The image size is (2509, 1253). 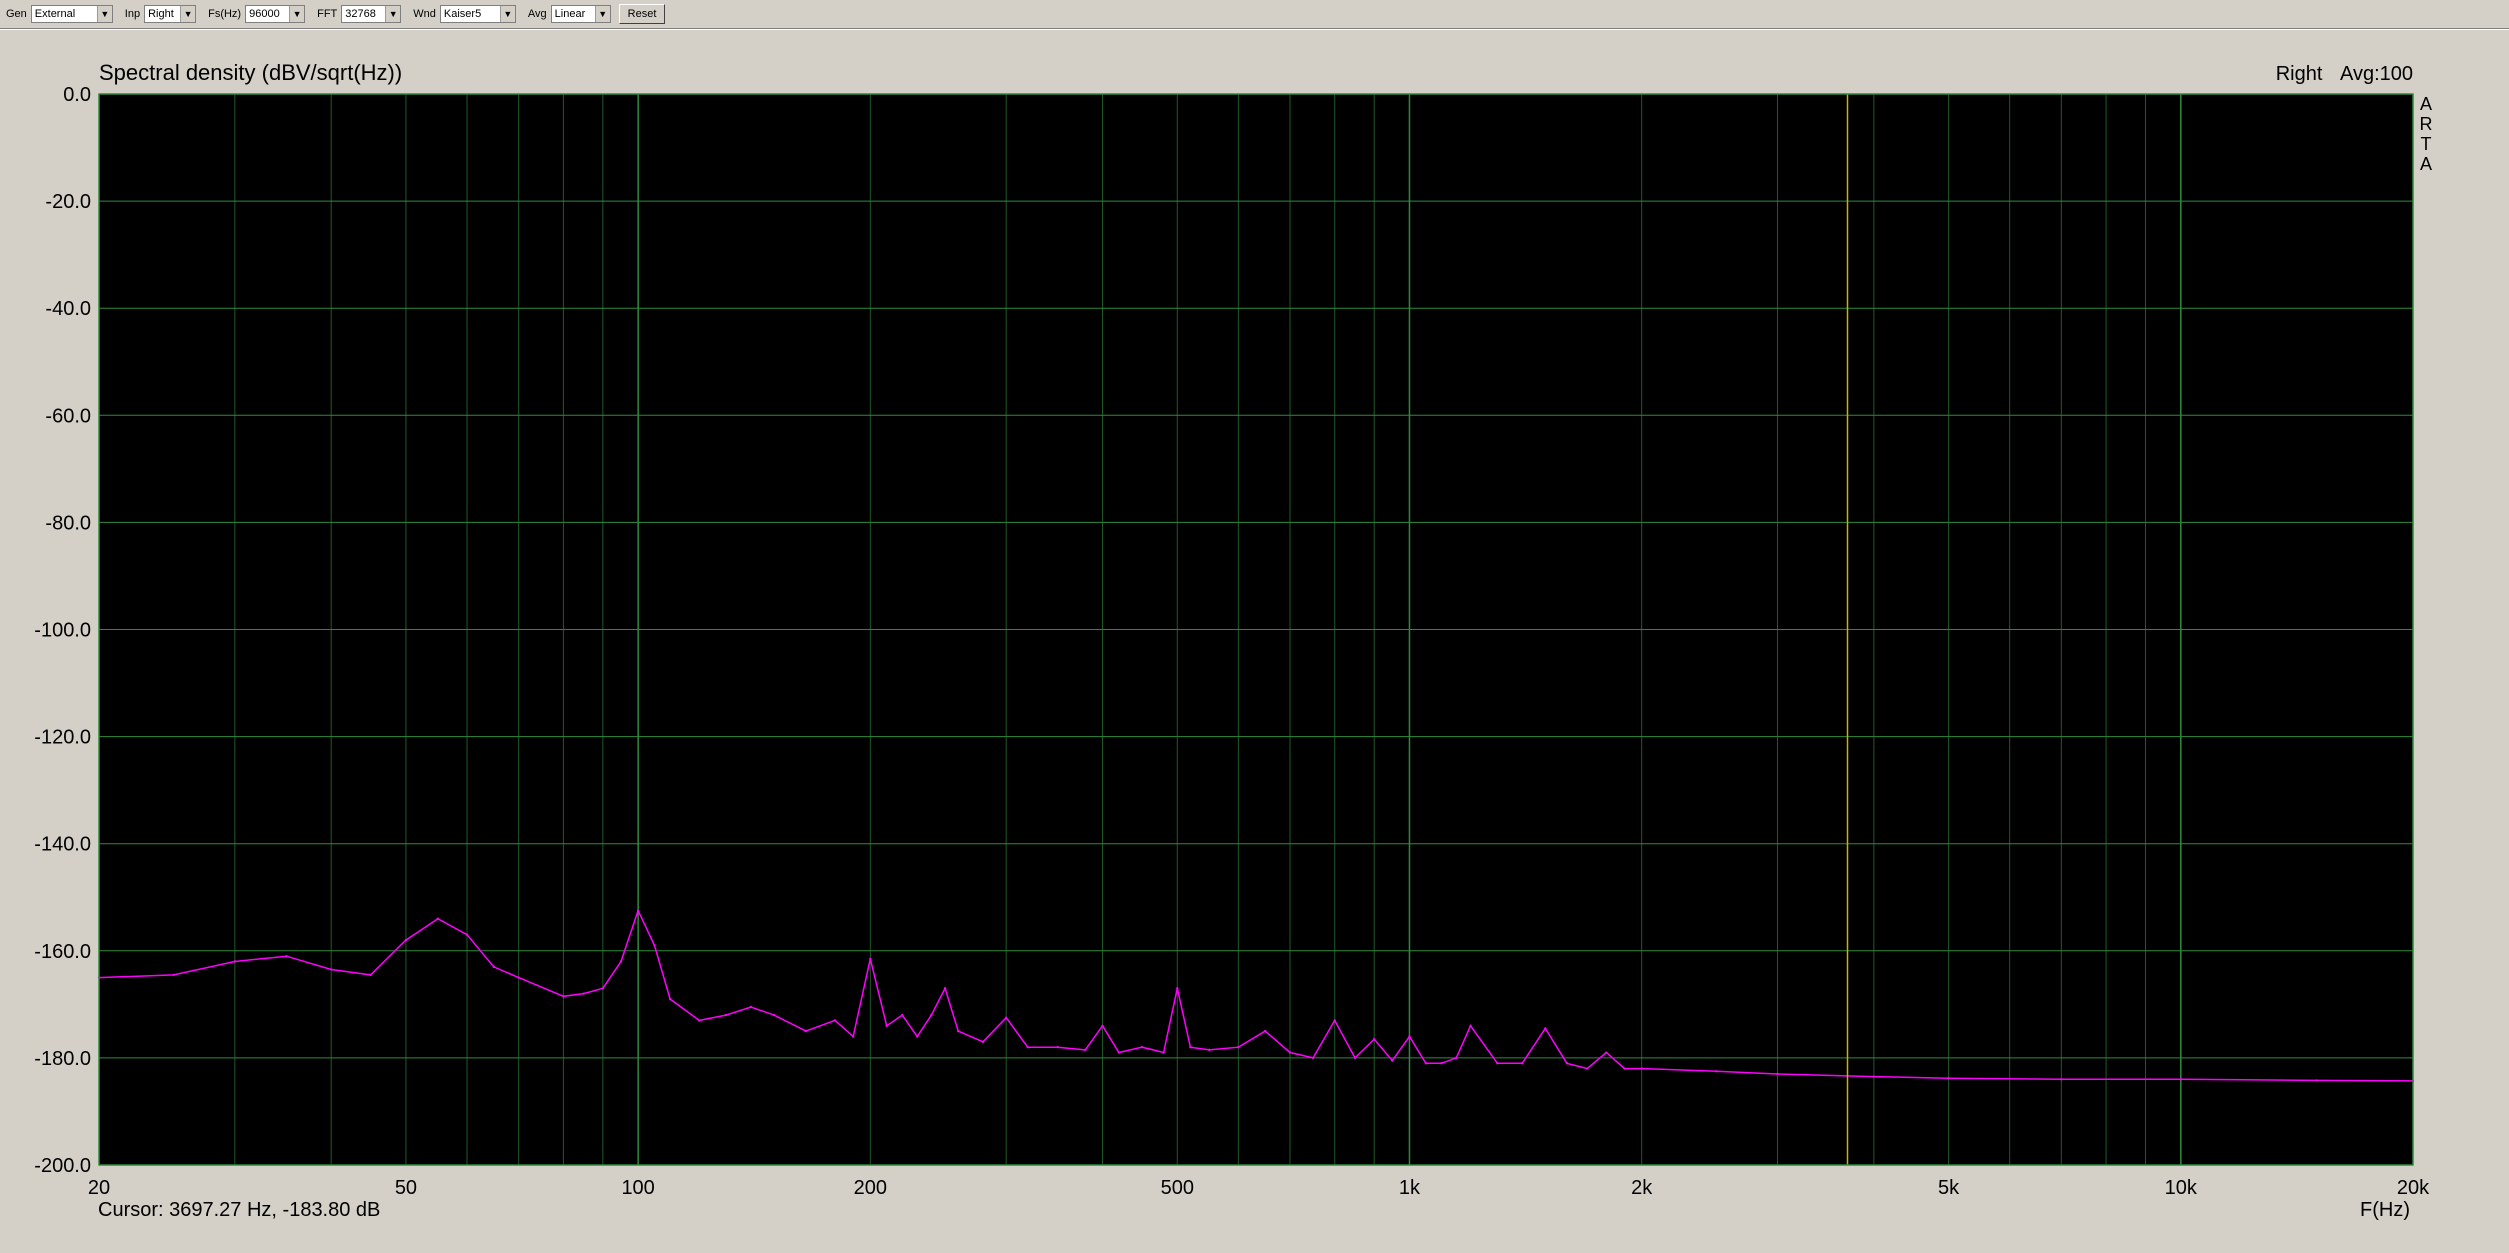 I want to click on y-tick-label: -200.0, so click(x=62, y=1166).